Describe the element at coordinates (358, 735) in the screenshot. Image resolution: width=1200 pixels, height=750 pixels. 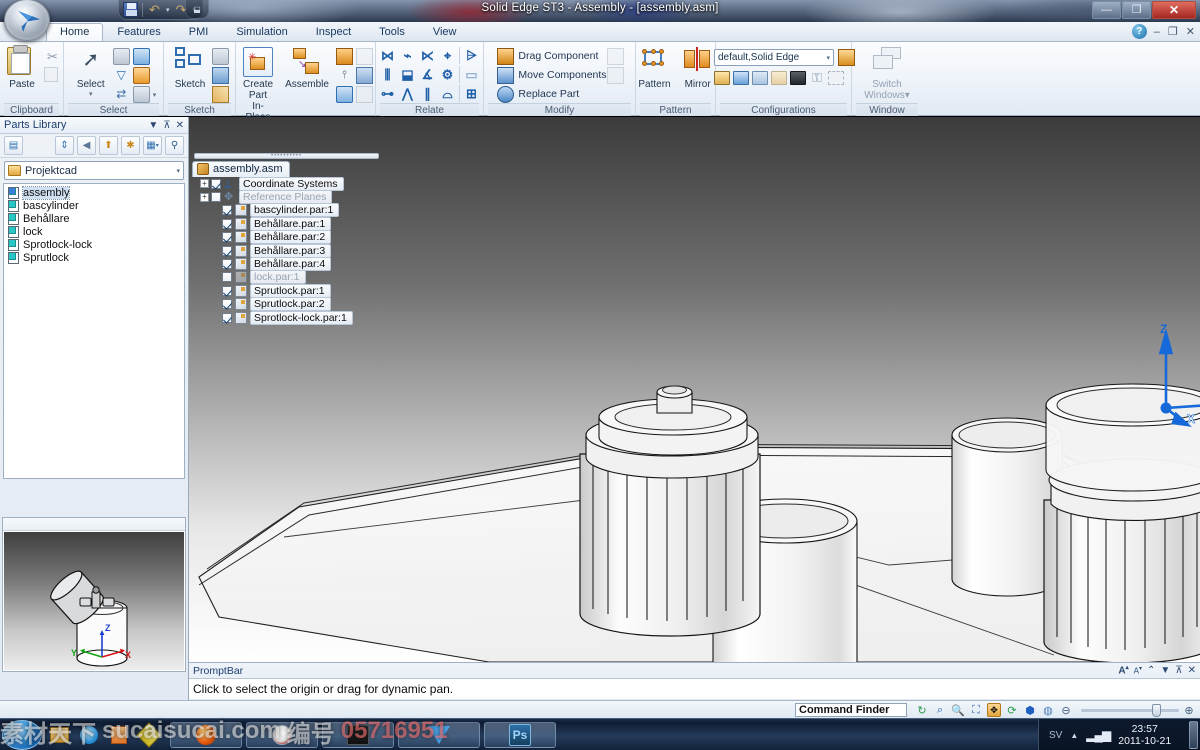
I see `taskbar-item-app` at that location.